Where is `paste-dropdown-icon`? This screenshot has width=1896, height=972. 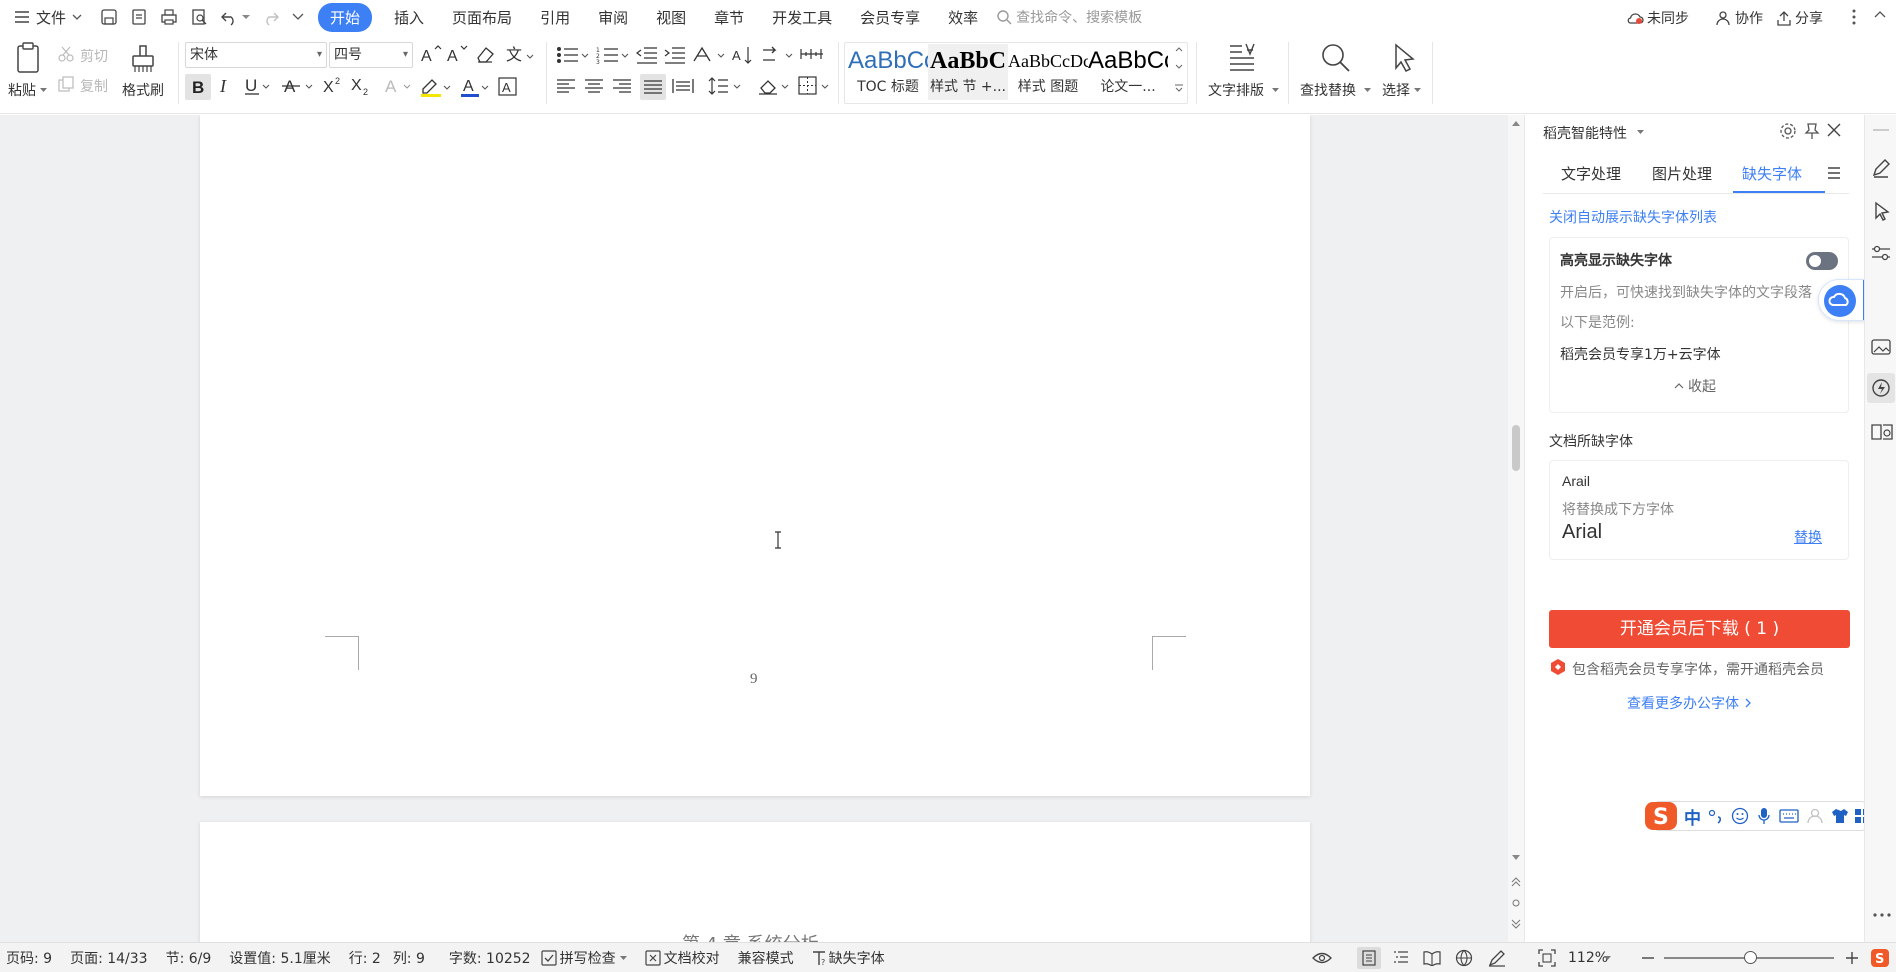 paste-dropdown-icon is located at coordinates (43, 90).